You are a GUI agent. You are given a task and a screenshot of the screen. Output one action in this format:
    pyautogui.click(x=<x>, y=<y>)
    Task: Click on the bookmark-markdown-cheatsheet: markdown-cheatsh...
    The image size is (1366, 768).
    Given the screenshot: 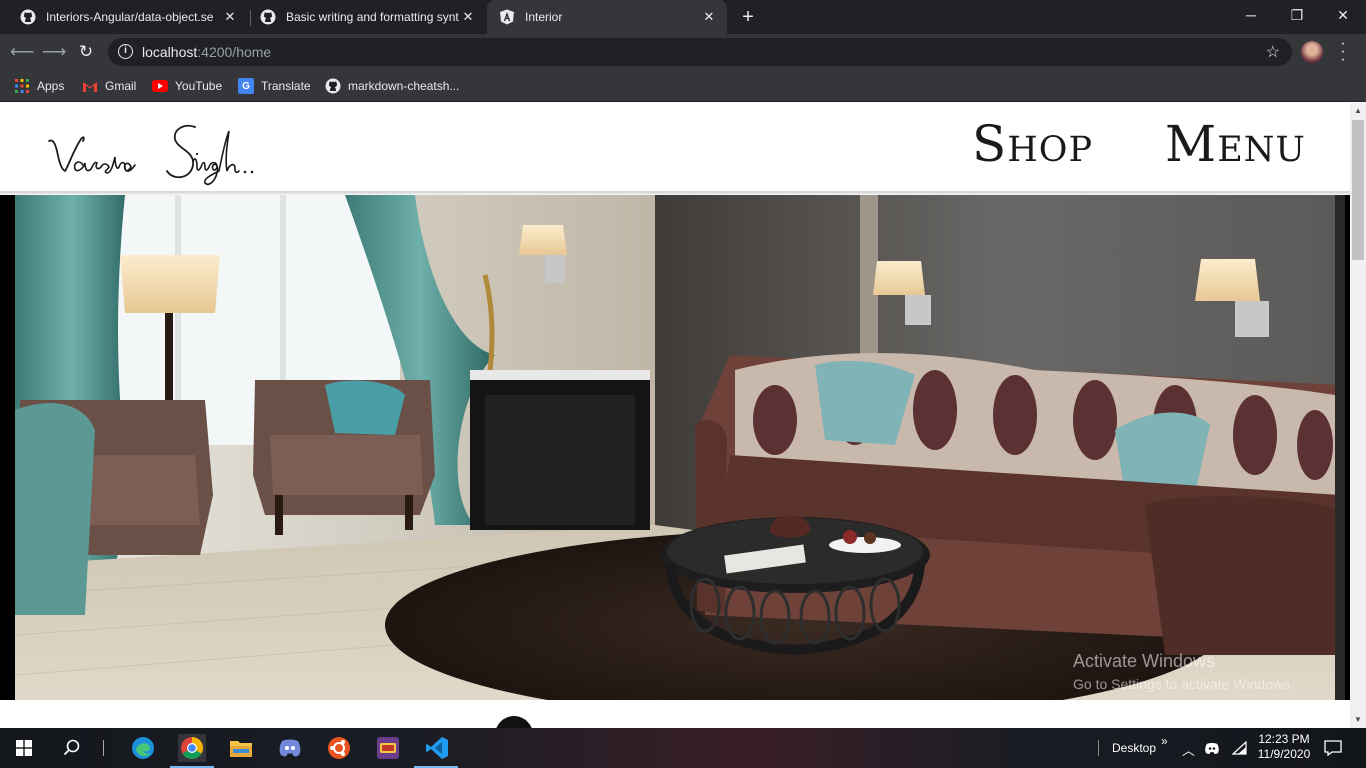 What is the action you would take?
    pyautogui.click(x=392, y=86)
    